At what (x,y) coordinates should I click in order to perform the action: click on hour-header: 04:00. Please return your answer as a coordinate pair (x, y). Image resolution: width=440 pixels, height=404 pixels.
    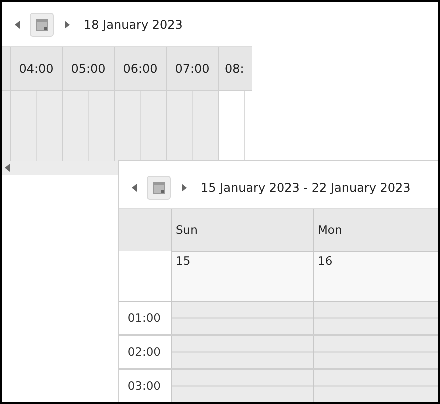
    Looking at the image, I should click on (37, 68).